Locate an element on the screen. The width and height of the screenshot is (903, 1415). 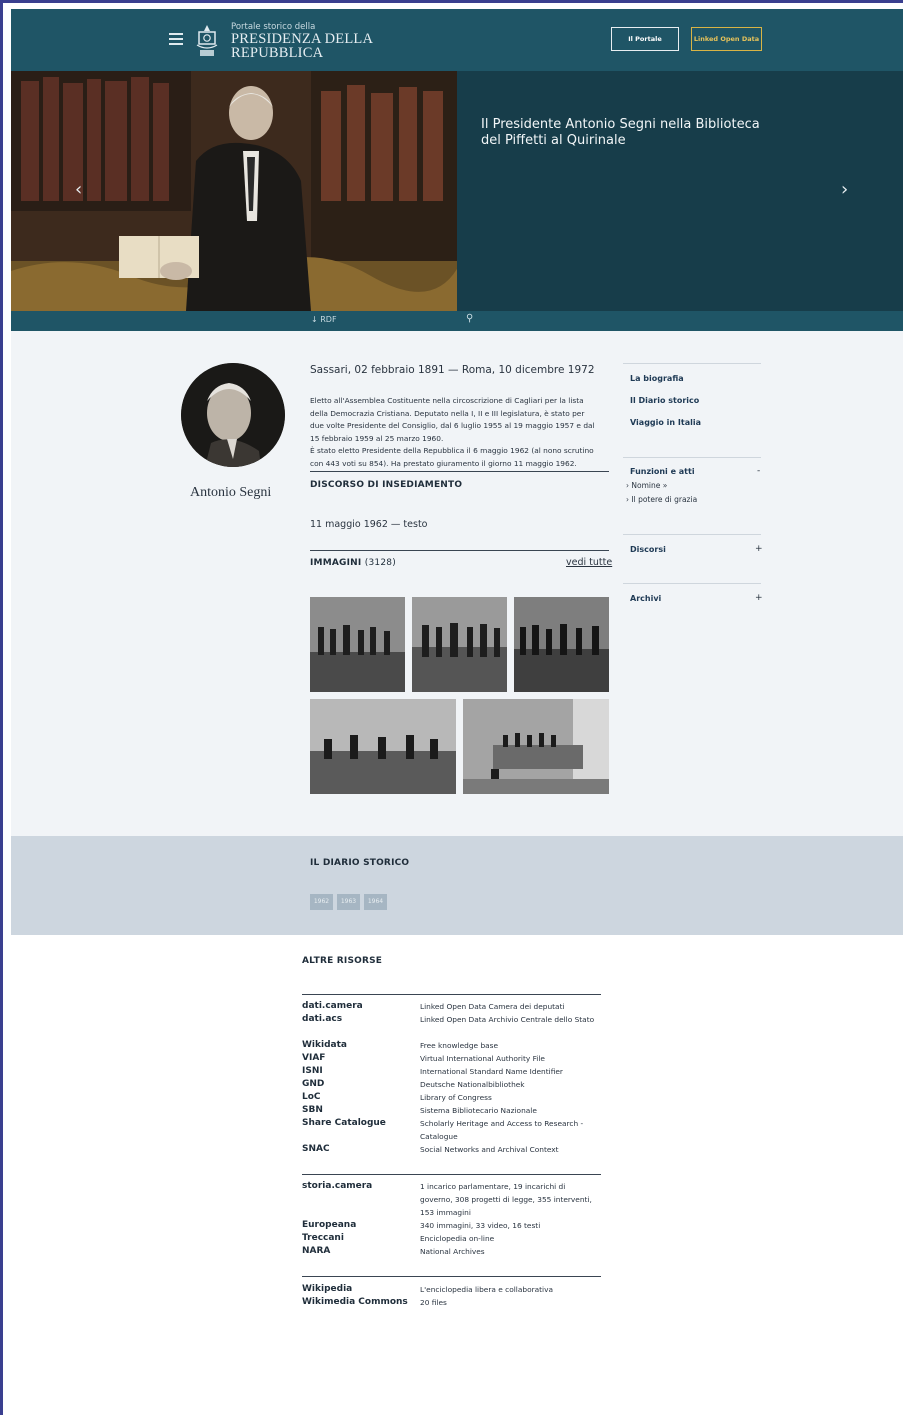
person-portrait is located at coordinates (233, 415).